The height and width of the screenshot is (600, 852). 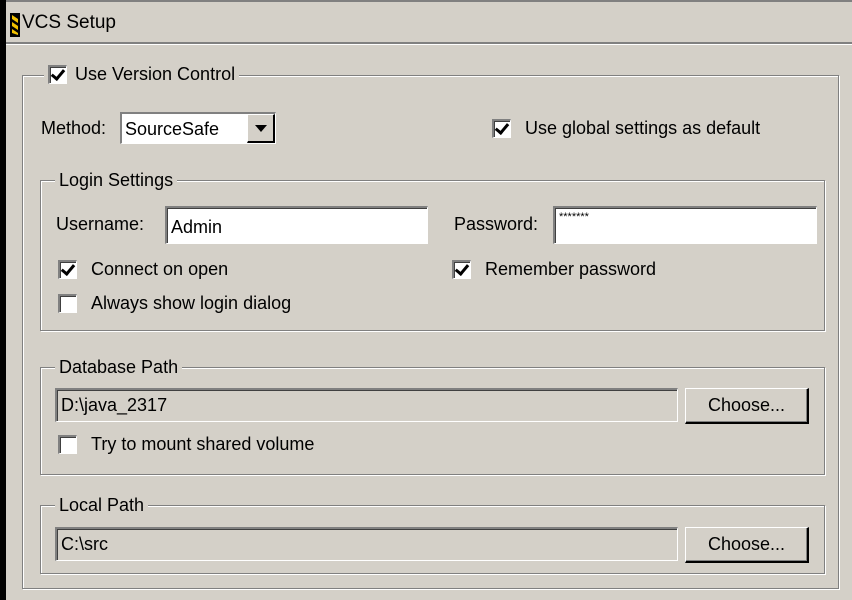 What do you see at coordinates (67, 303) in the screenshot?
I see `always-show-login-checkbox` at bounding box center [67, 303].